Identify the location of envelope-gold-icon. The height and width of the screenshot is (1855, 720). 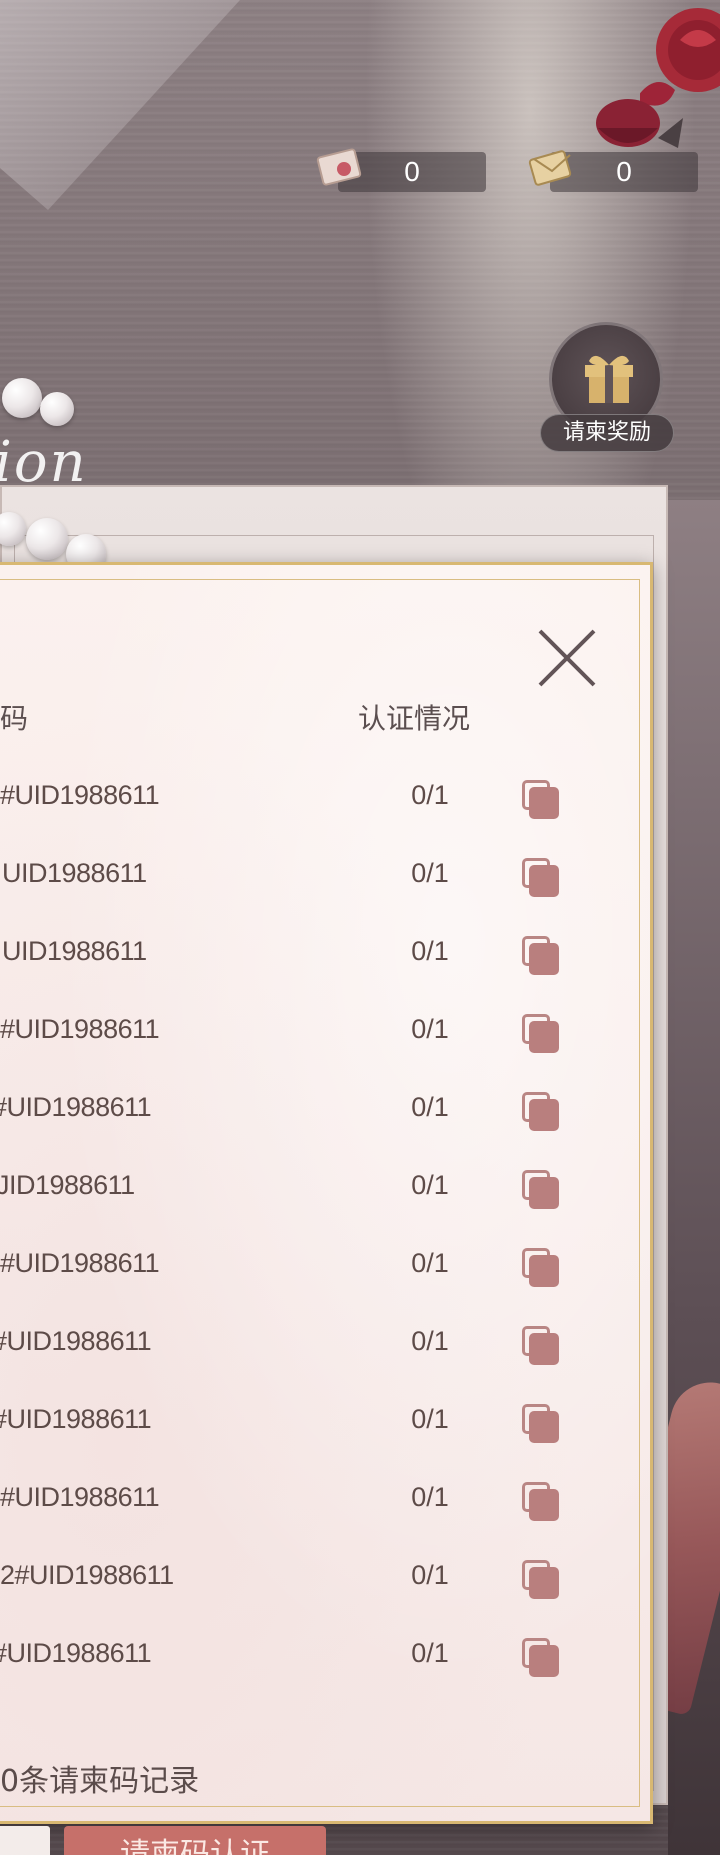
(550, 168).